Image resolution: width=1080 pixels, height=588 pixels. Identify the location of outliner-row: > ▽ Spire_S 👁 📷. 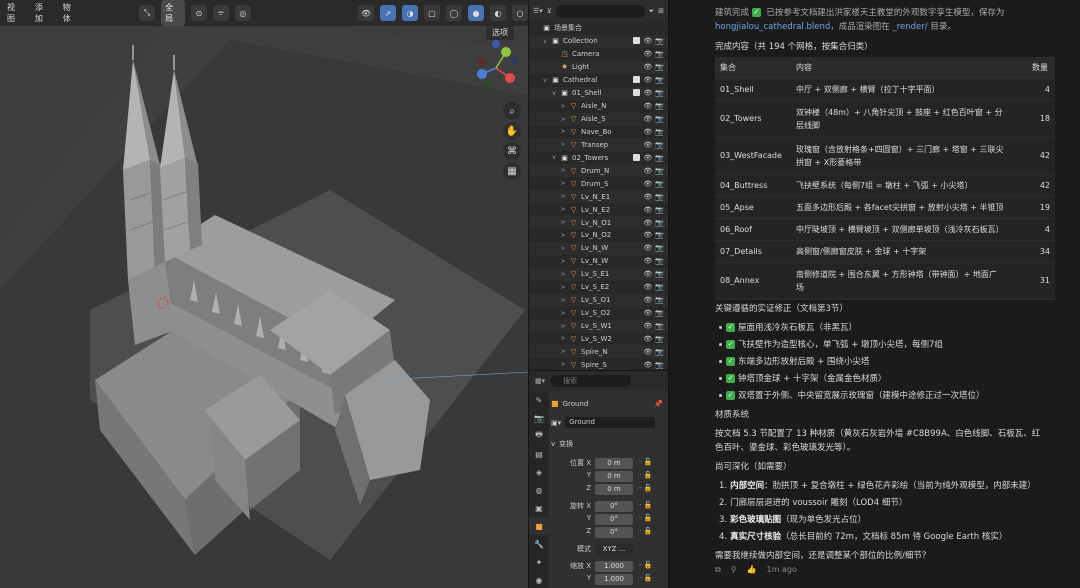
(598, 364).